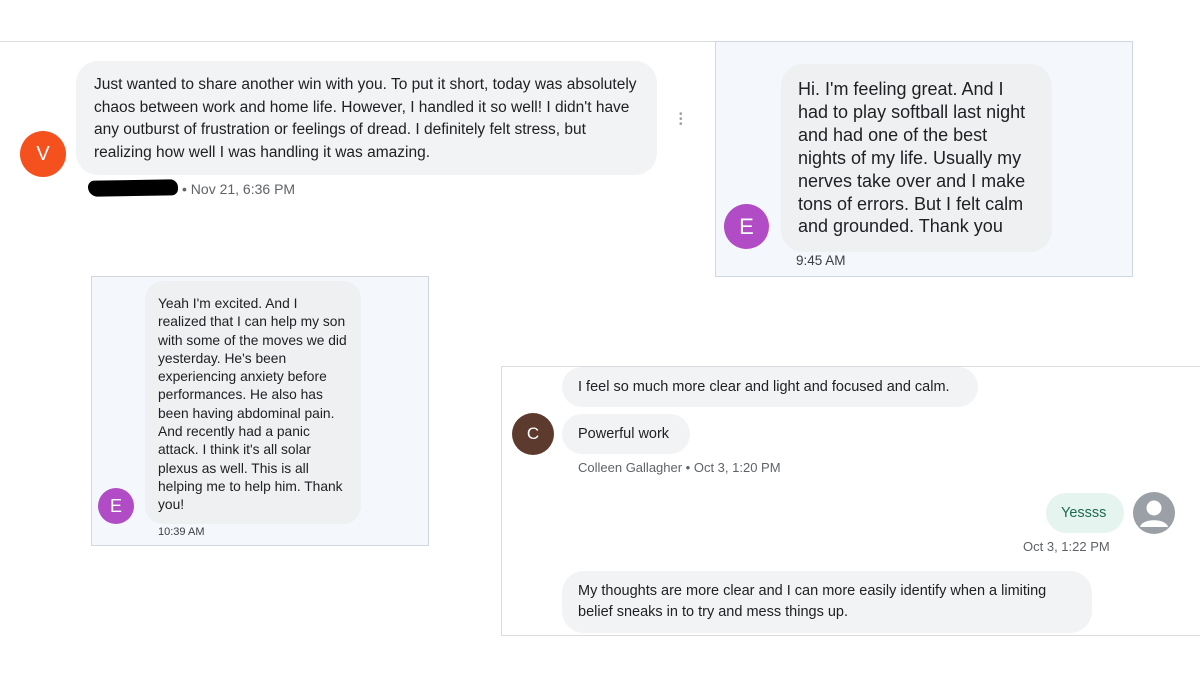 The image size is (1200, 674). I want to click on person-icon, so click(1154, 513).